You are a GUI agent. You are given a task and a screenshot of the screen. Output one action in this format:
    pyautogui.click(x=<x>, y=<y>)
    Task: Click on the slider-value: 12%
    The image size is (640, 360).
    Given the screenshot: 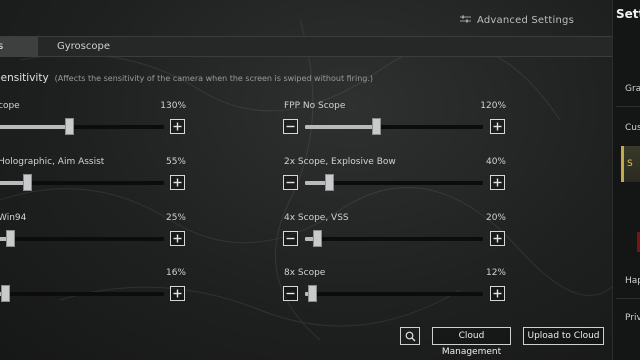 What is the action you would take?
    pyautogui.click(x=495, y=273)
    